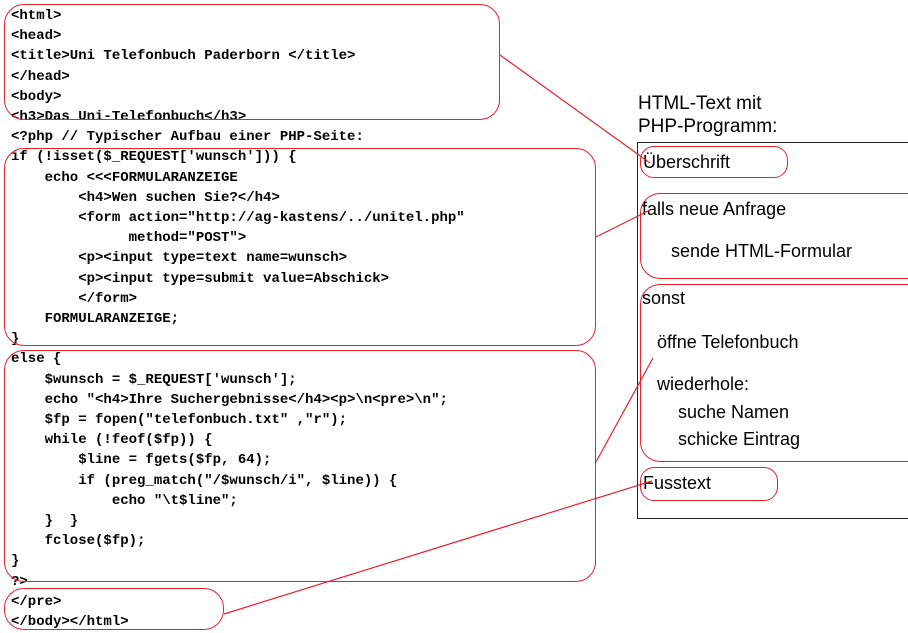 This screenshot has height=633, width=908. What do you see at coordinates (623, 223) in the screenshot?
I see `connector-if` at bounding box center [623, 223].